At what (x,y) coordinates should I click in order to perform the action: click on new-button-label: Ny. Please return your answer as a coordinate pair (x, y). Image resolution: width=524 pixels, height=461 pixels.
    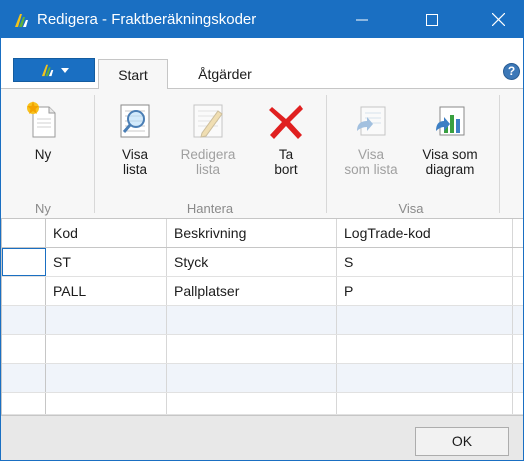
    Looking at the image, I should click on (43, 154).